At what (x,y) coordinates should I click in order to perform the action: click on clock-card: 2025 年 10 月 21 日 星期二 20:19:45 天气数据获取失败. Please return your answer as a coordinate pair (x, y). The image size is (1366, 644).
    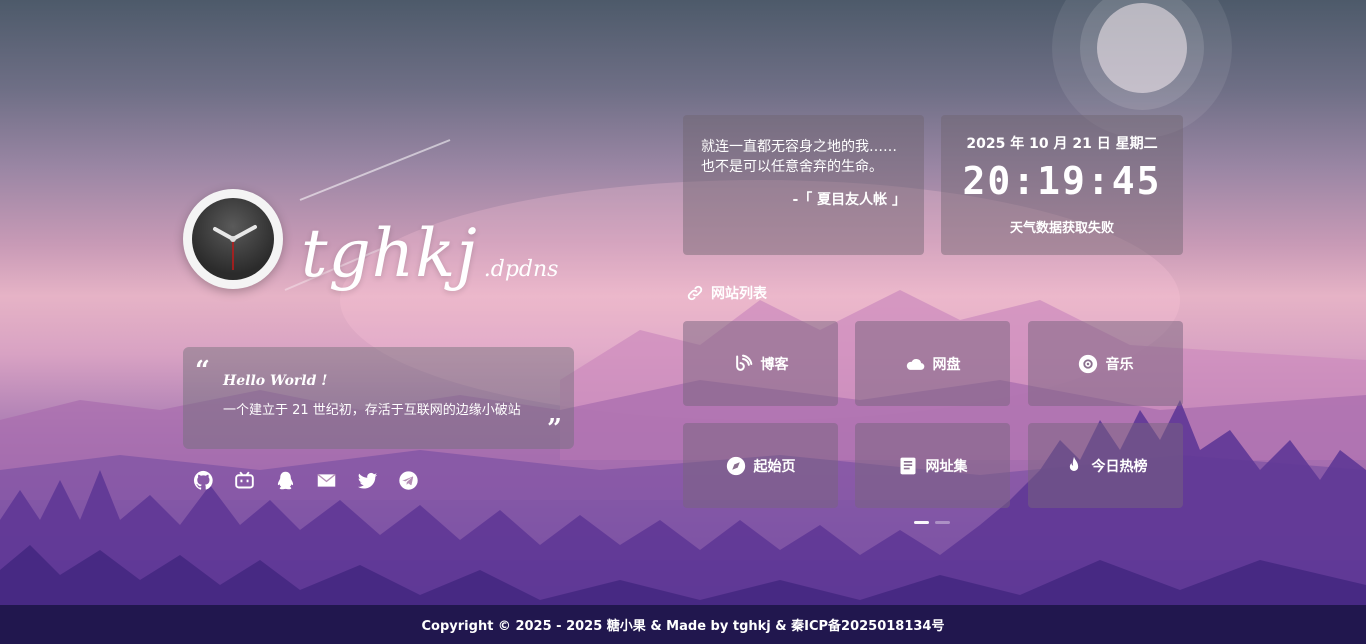
    Looking at the image, I should click on (1062, 185).